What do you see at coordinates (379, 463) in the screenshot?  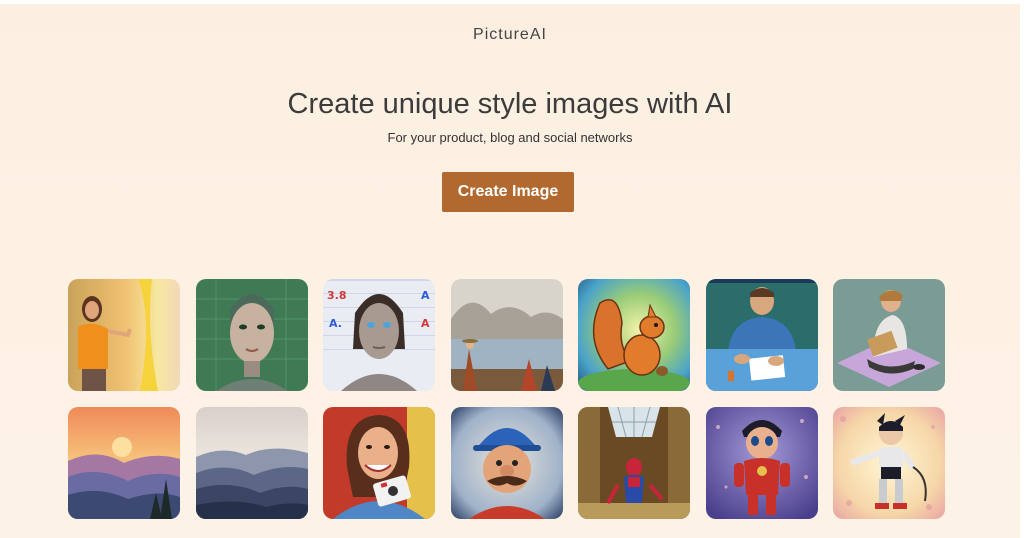 I see `smiling-woman-camera-image` at bounding box center [379, 463].